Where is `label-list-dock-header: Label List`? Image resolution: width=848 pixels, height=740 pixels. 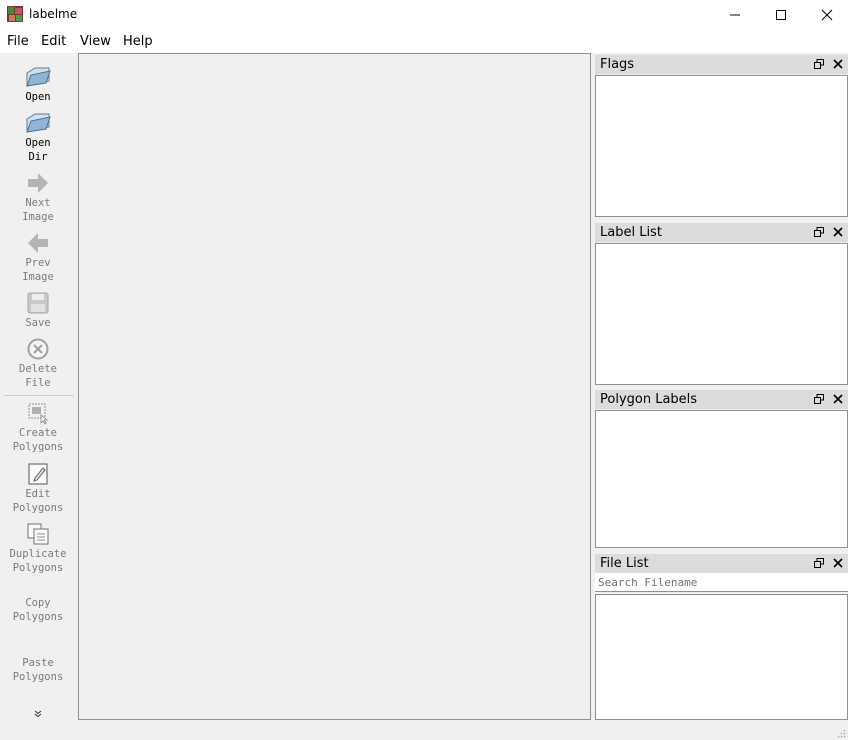
label-list-dock-header: Label List is located at coordinates (721, 232).